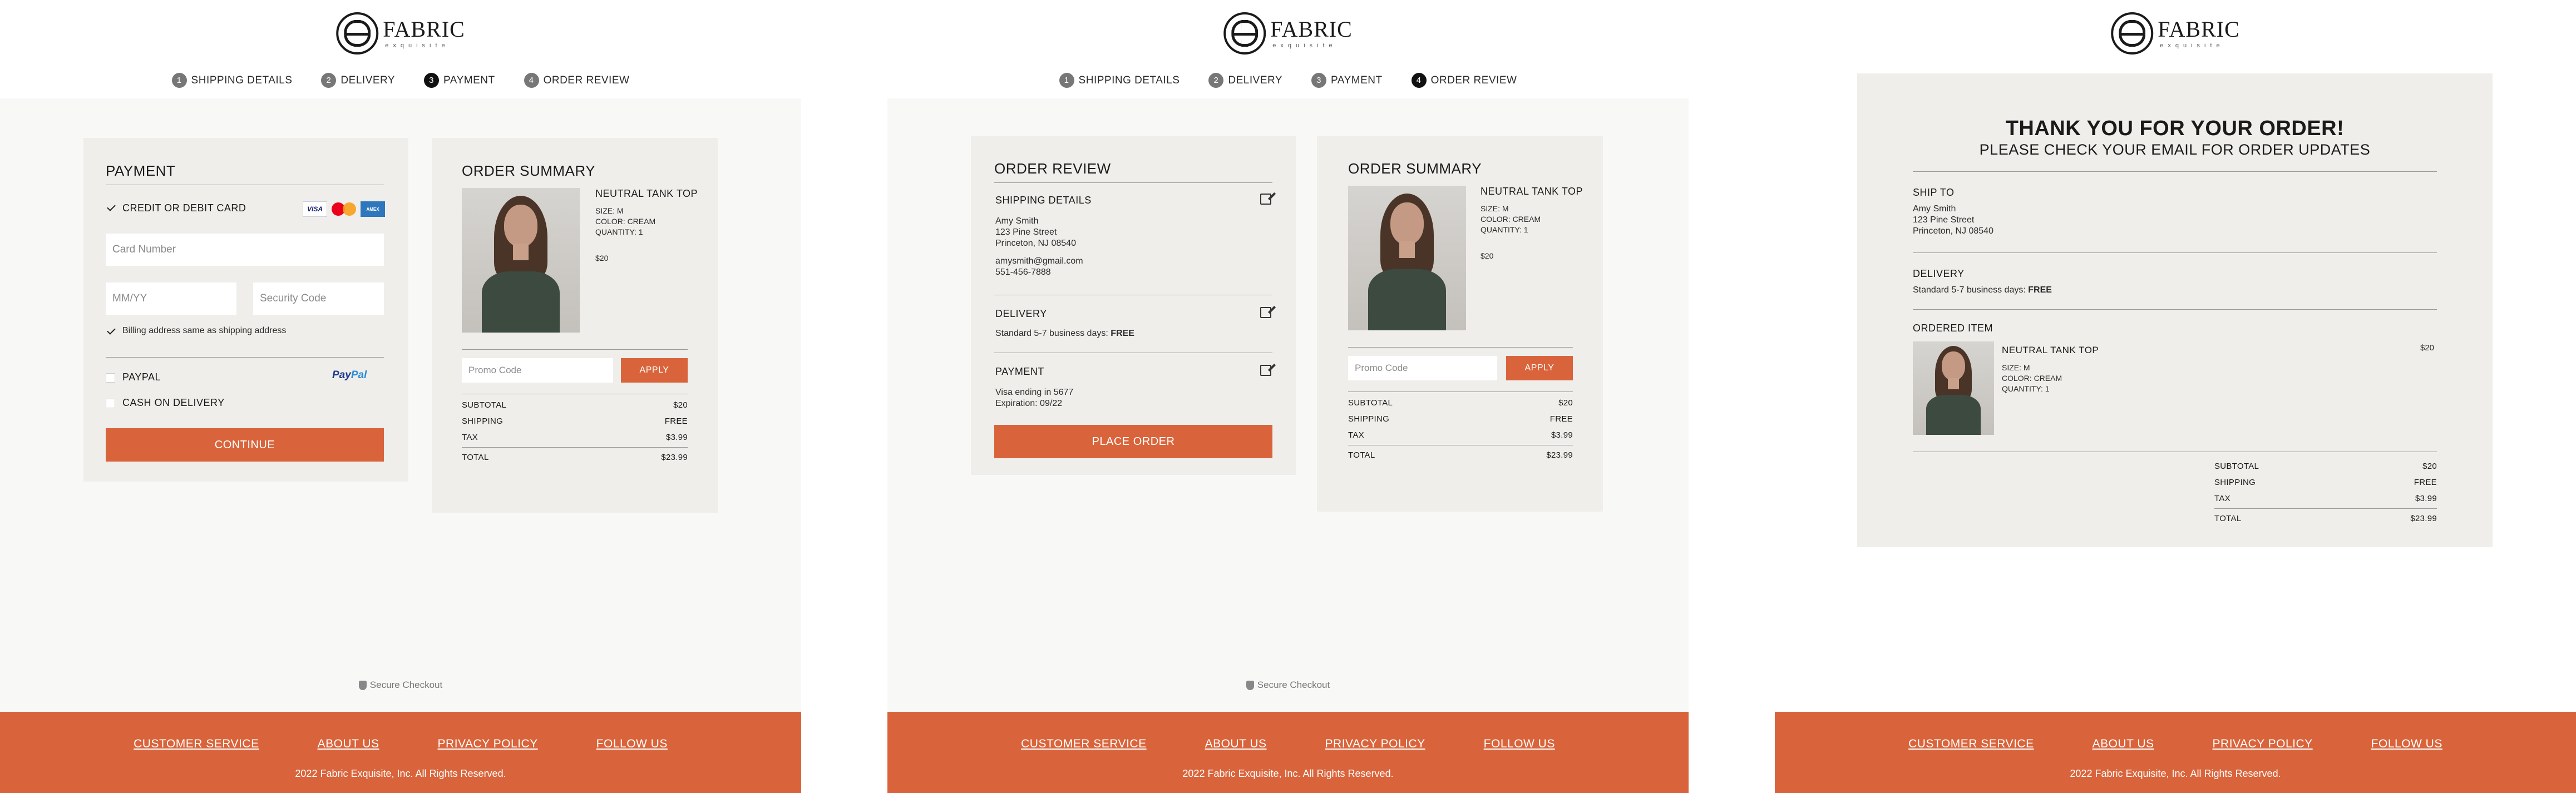  I want to click on delivery-free: FREE, so click(1122, 333).